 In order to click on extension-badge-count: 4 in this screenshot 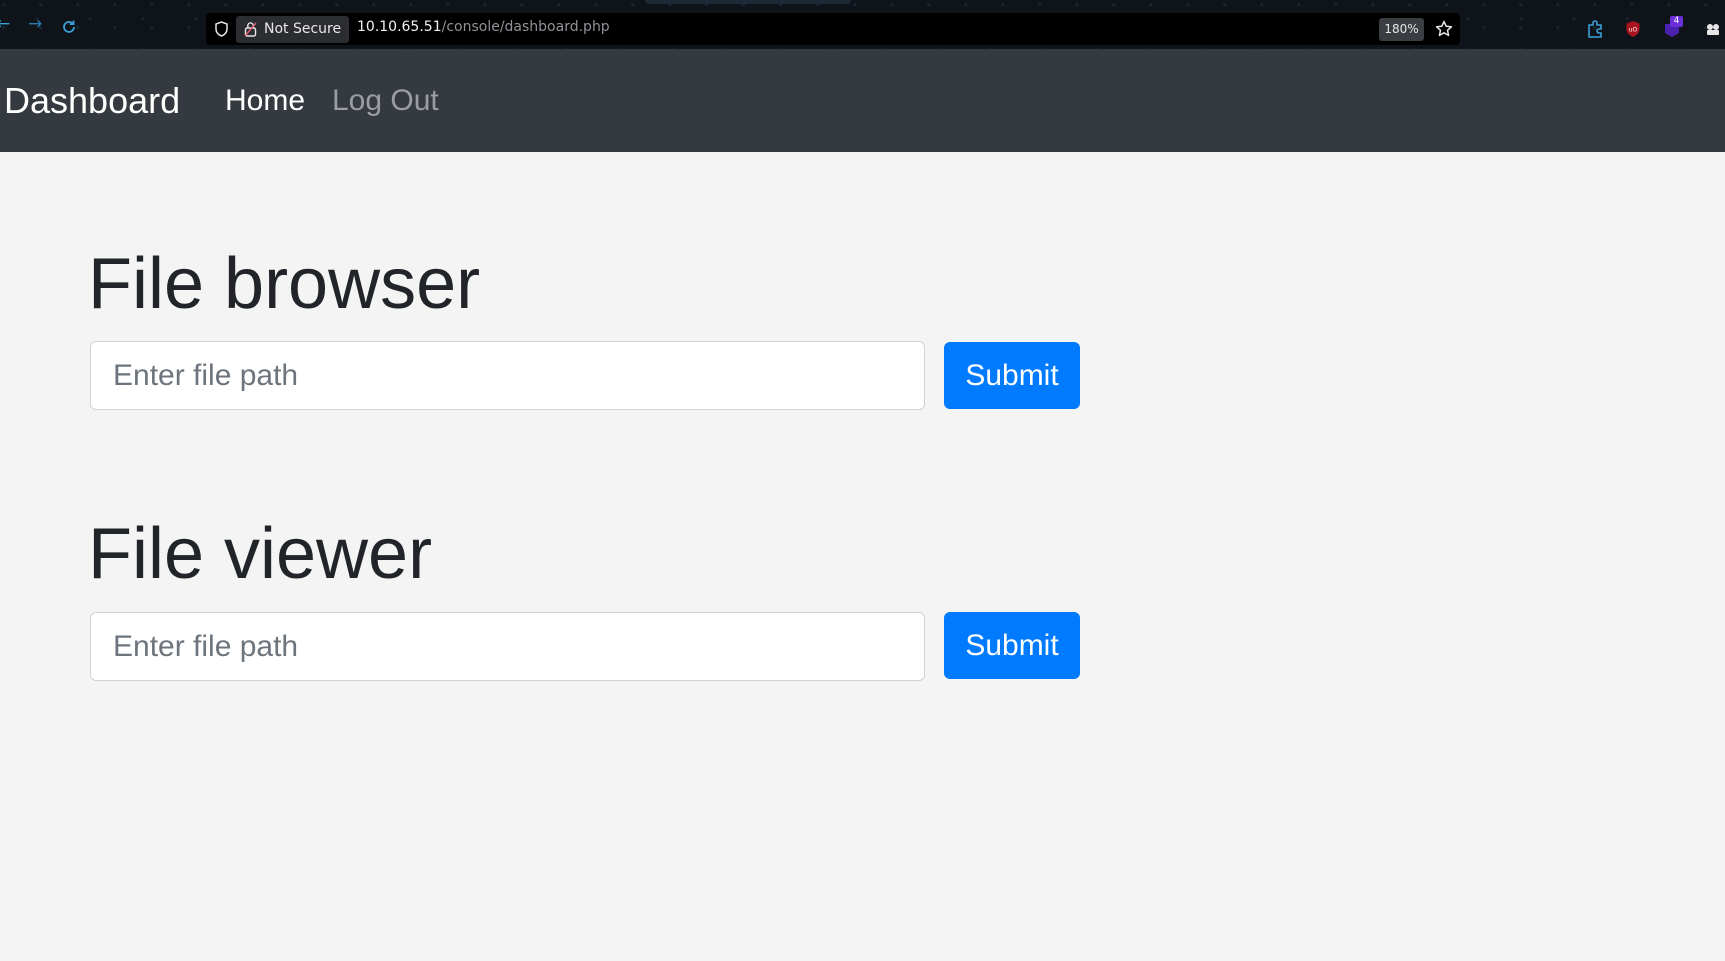, I will do `click(1676, 21)`.